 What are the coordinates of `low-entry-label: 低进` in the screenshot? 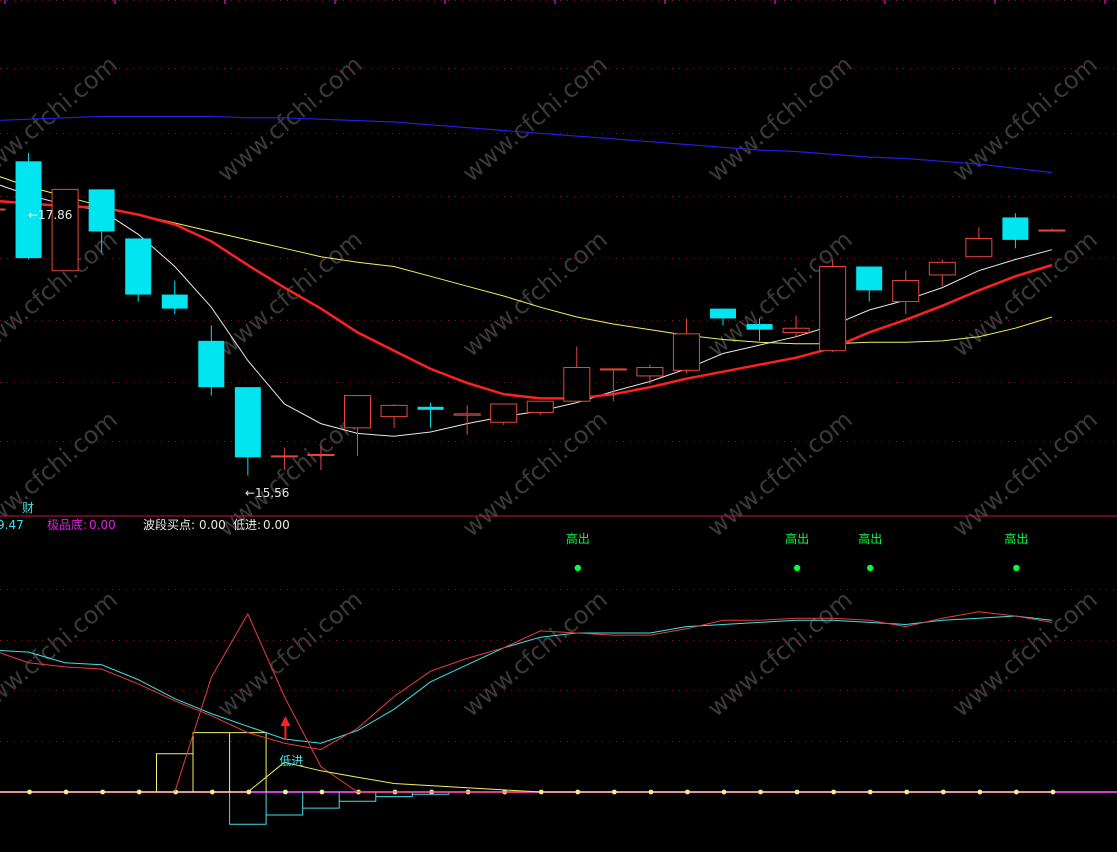 It's located at (291, 761).